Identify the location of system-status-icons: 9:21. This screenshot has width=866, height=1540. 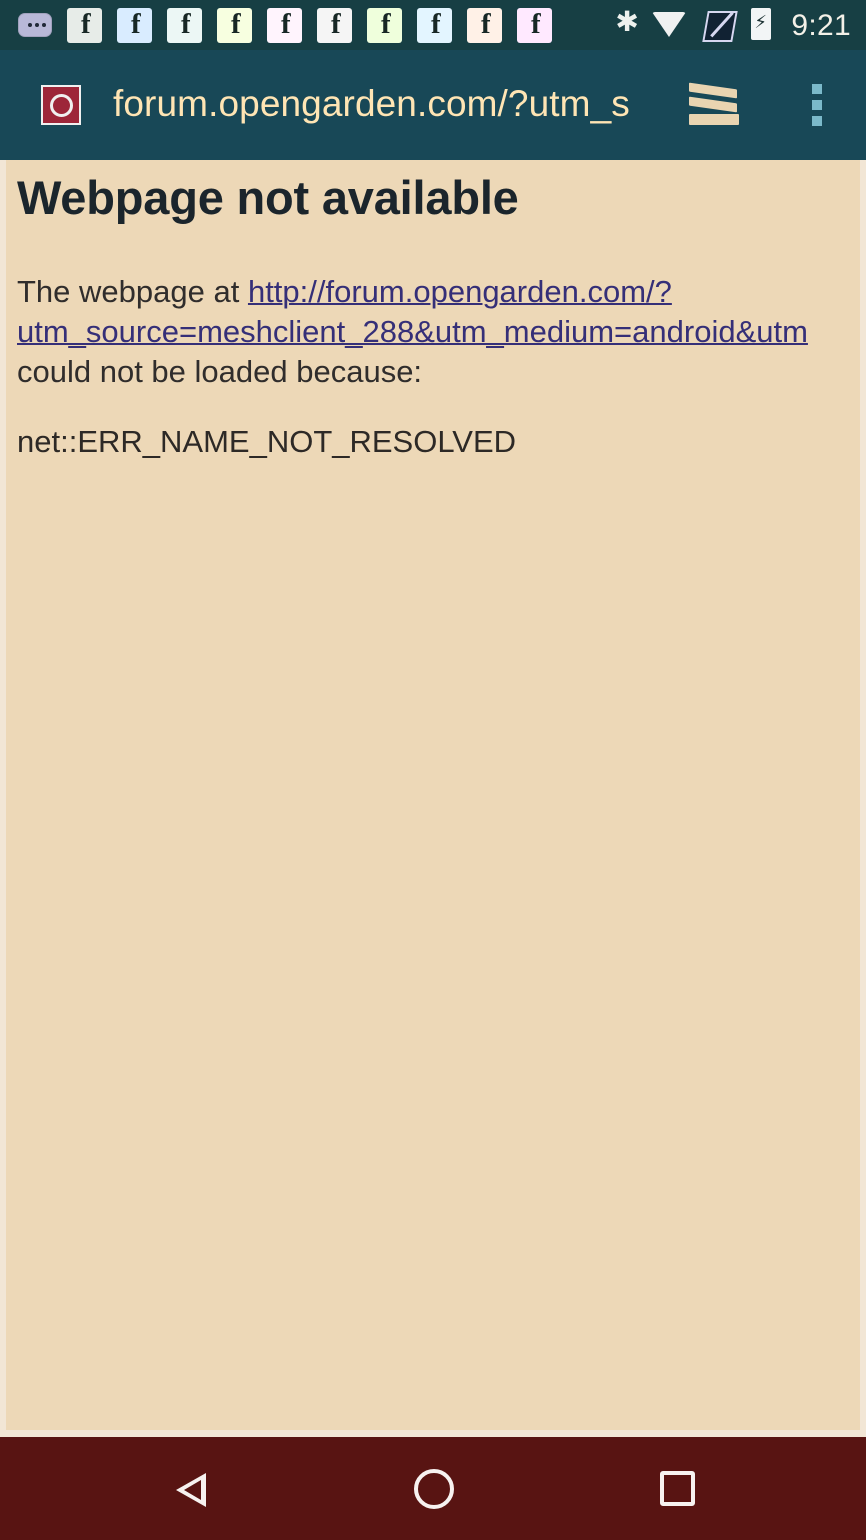
(732, 25).